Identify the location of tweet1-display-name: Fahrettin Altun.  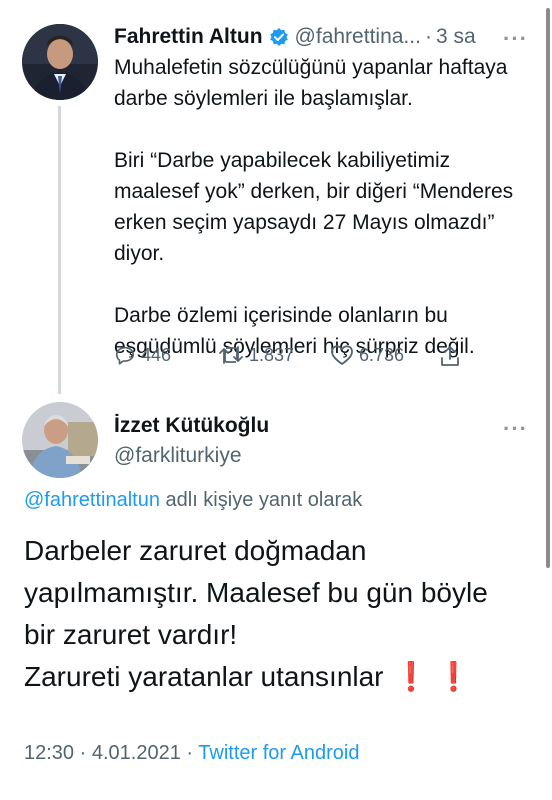
(188, 37).